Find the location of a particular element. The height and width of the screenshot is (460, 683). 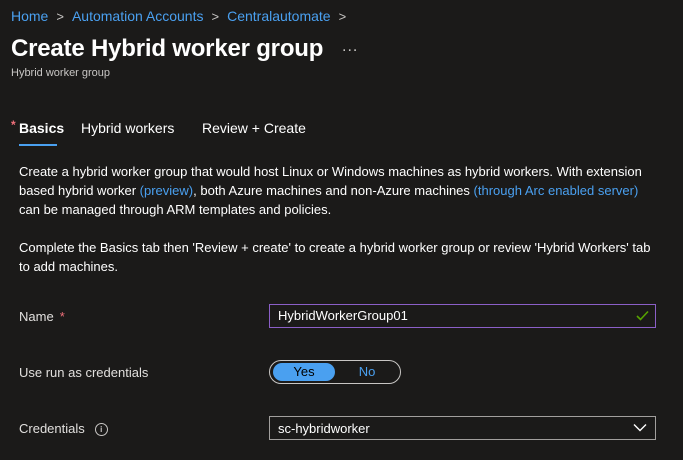

credentials-label: Credentials i is located at coordinates (63, 429).